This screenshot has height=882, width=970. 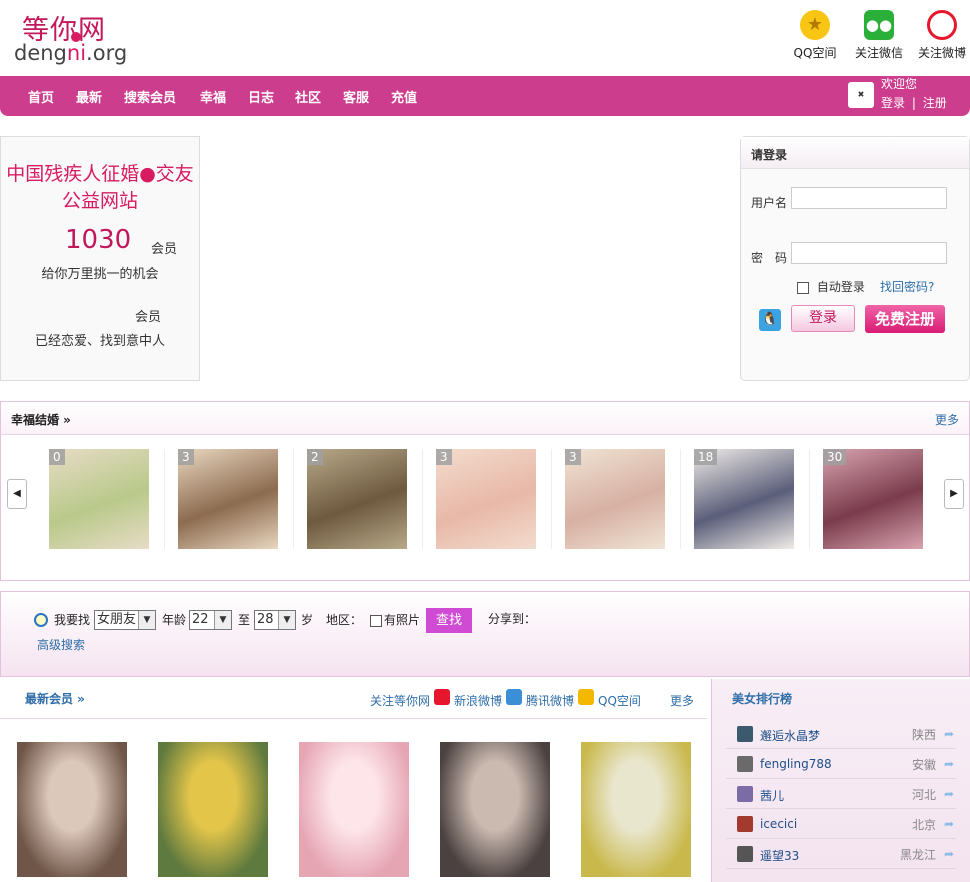 I want to click on site-logo: 等你网 dengni.org, so click(x=71, y=38).